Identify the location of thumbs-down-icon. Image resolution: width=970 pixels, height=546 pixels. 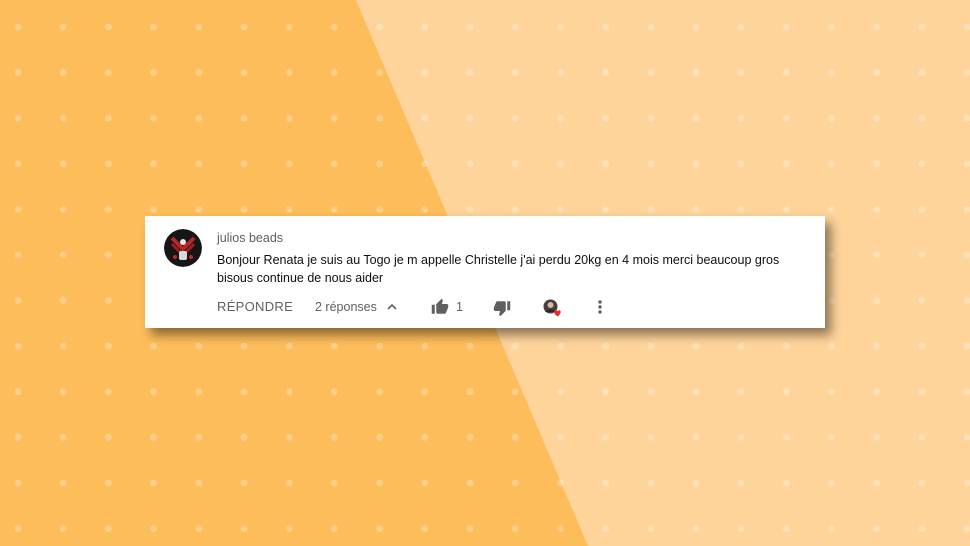
(502, 308).